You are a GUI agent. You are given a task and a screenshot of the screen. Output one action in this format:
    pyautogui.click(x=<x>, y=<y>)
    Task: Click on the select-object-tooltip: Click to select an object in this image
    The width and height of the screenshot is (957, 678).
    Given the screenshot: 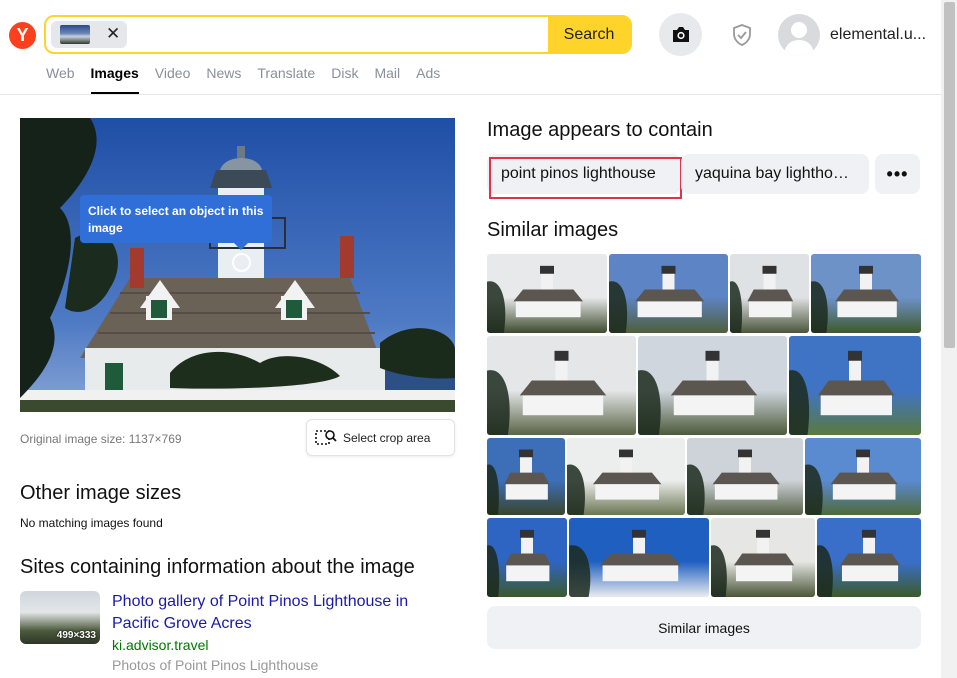 What is the action you would take?
    pyautogui.click(x=176, y=222)
    